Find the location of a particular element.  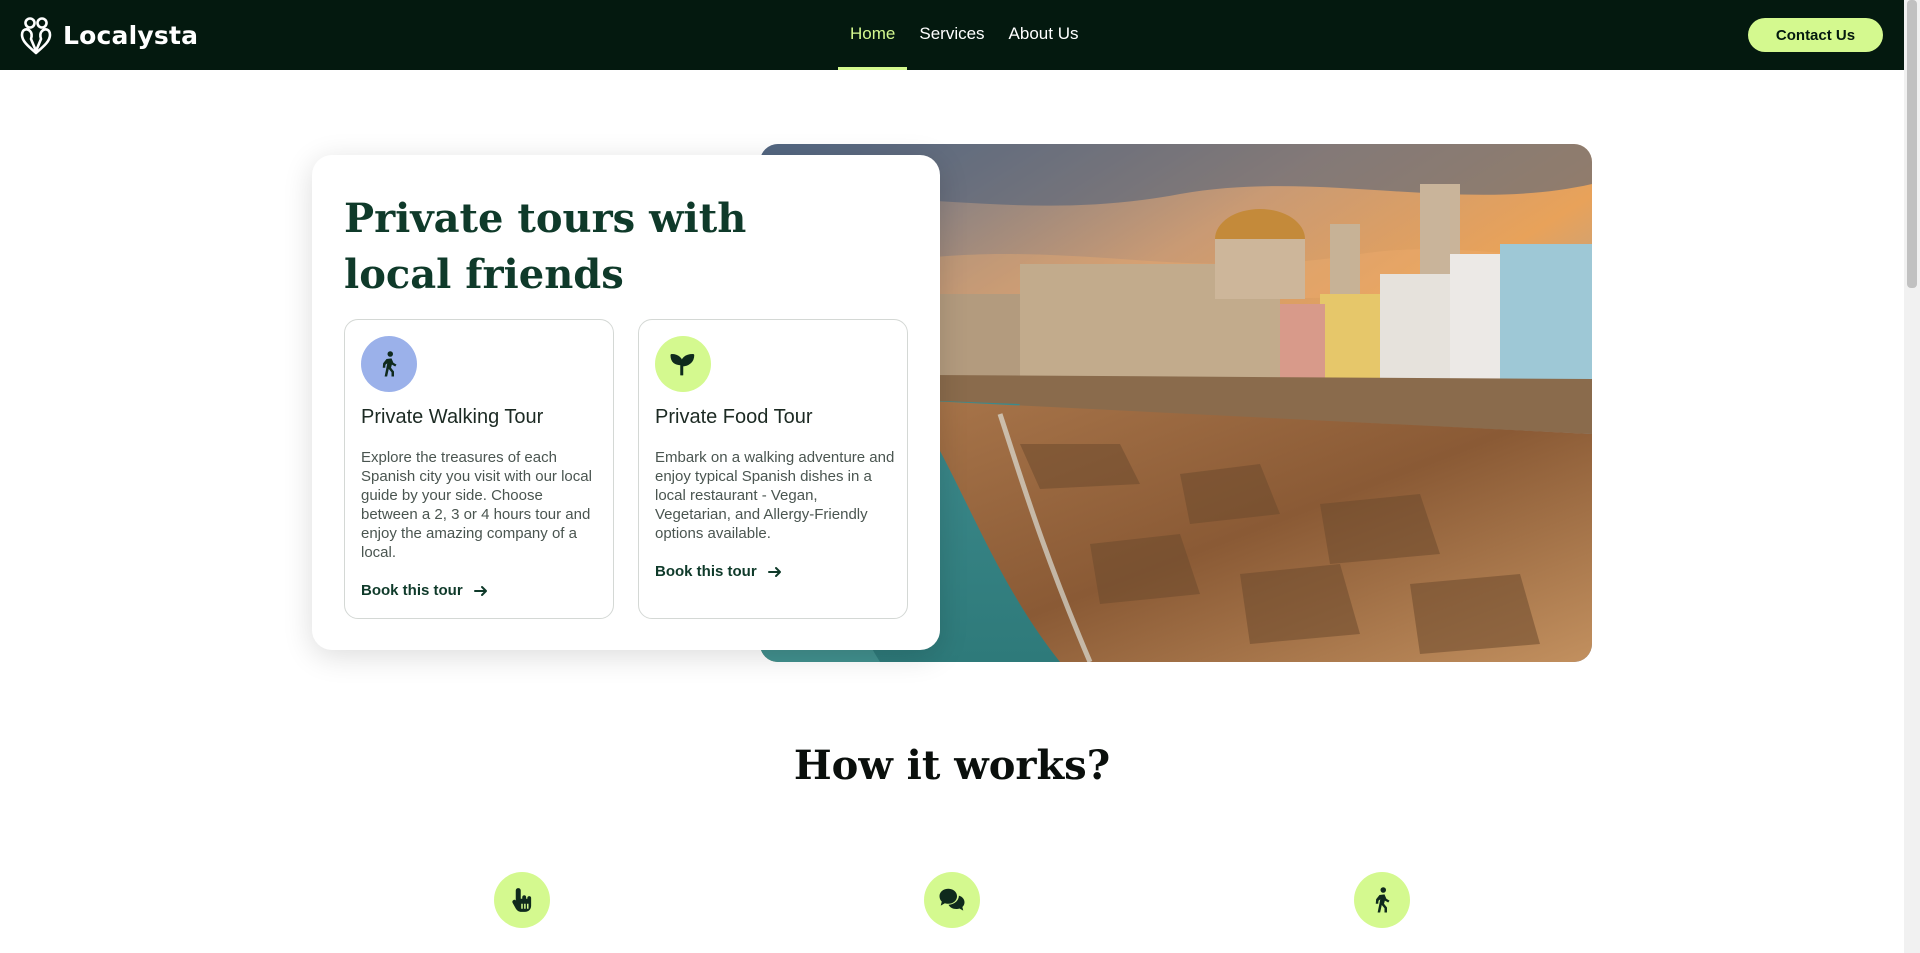

main-nav: Home Services About Us is located at coordinates (964, 35).